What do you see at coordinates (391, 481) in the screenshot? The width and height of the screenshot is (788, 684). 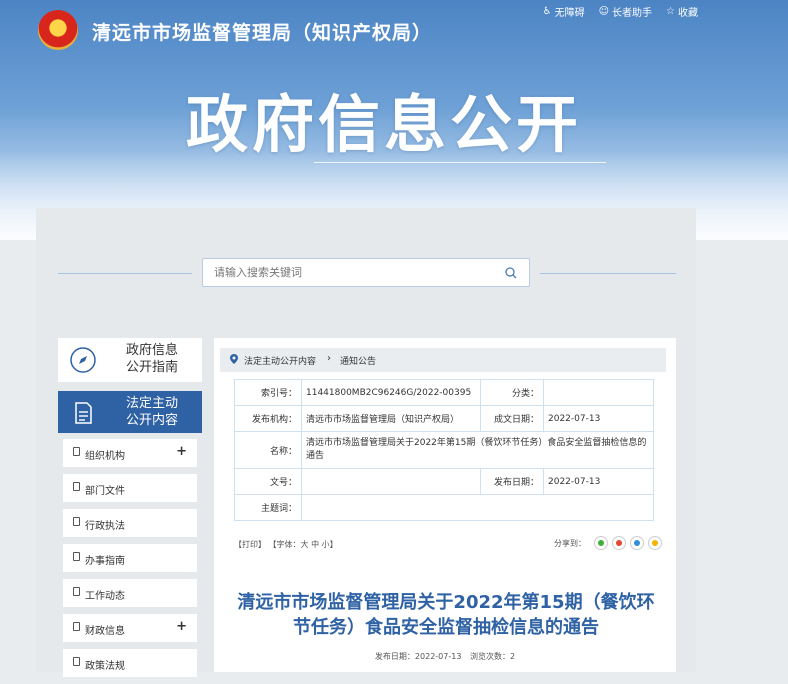 I see `doc-number-value` at bounding box center [391, 481].